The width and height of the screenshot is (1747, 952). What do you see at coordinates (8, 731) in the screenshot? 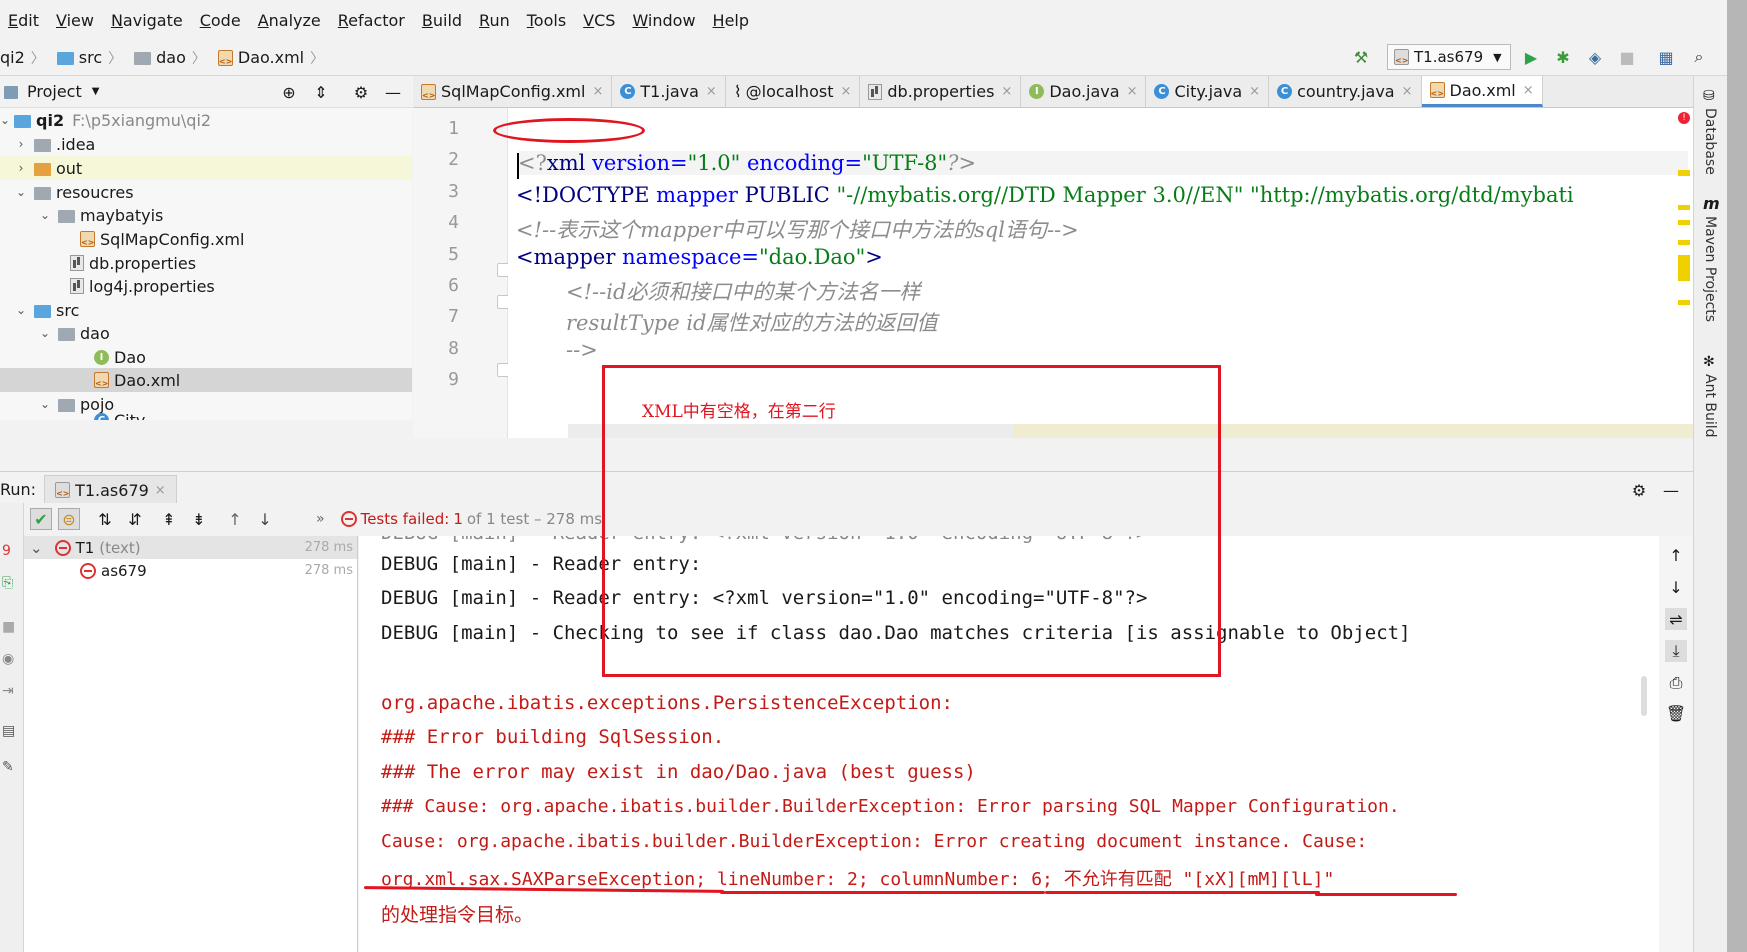
I see `layout-icon: ▤` at bounding box center [8, 731].